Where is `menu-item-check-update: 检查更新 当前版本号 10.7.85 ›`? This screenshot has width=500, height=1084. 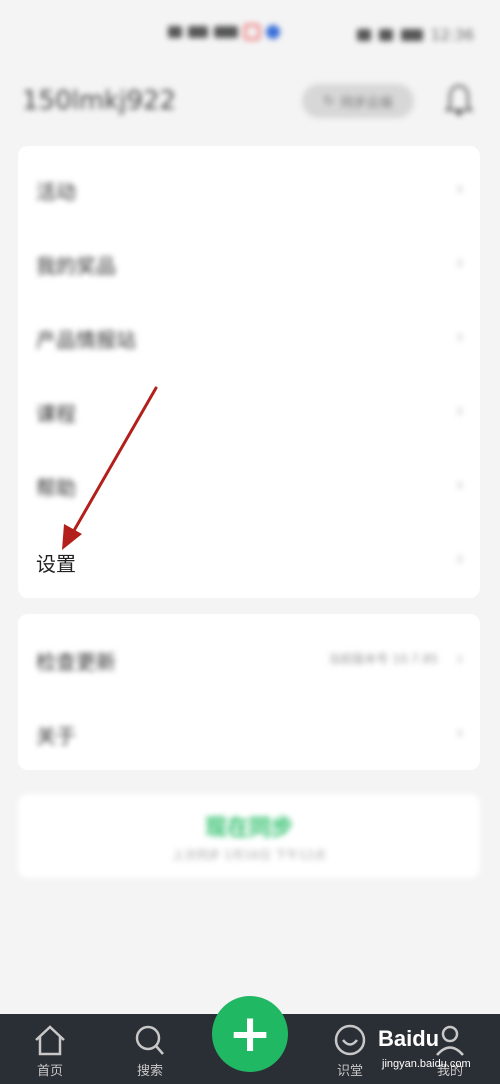 menu-item-check-update: 检查更新 当前版本号 10.7.85 › is located at coordinates (249, 659).